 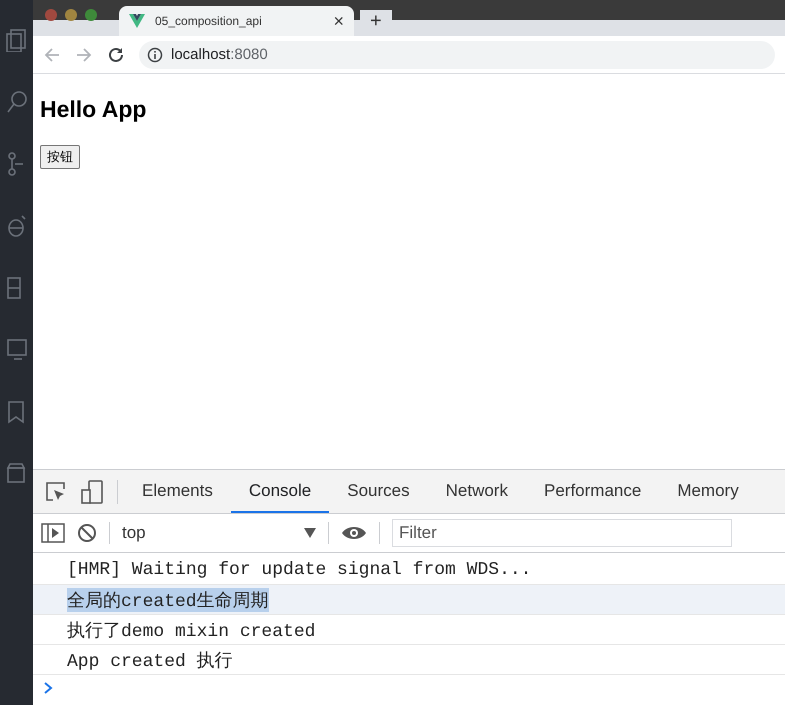 I want to click on browser-tab: 05_composition_api ×, so click(x=236, y=21).